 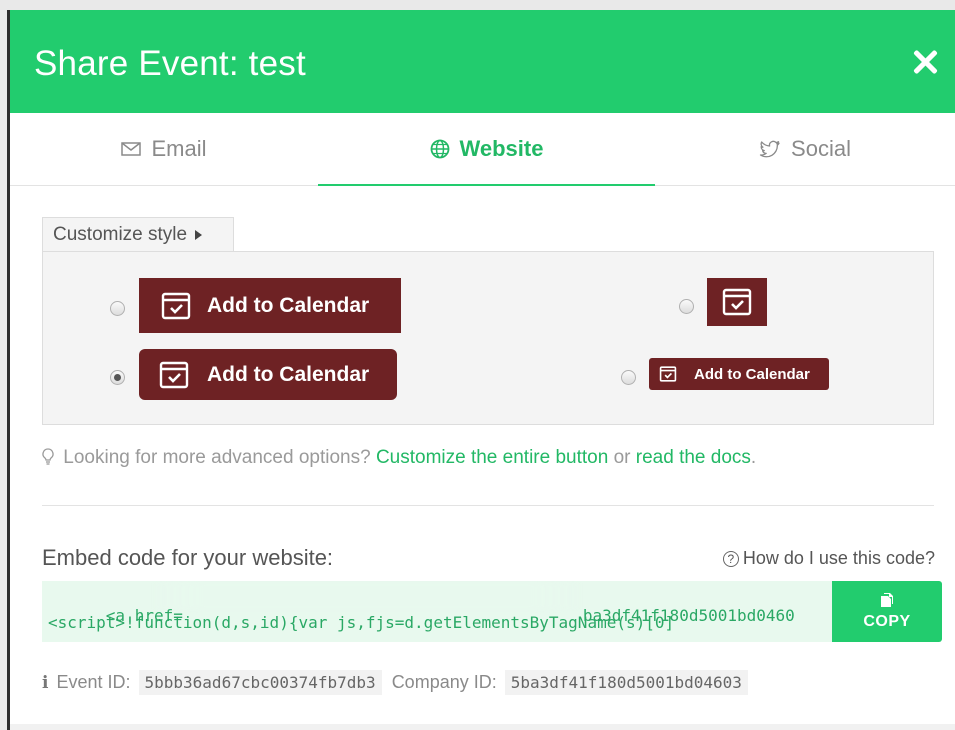 I want to click on hint-or-text: or, so click(x=622, y=457).